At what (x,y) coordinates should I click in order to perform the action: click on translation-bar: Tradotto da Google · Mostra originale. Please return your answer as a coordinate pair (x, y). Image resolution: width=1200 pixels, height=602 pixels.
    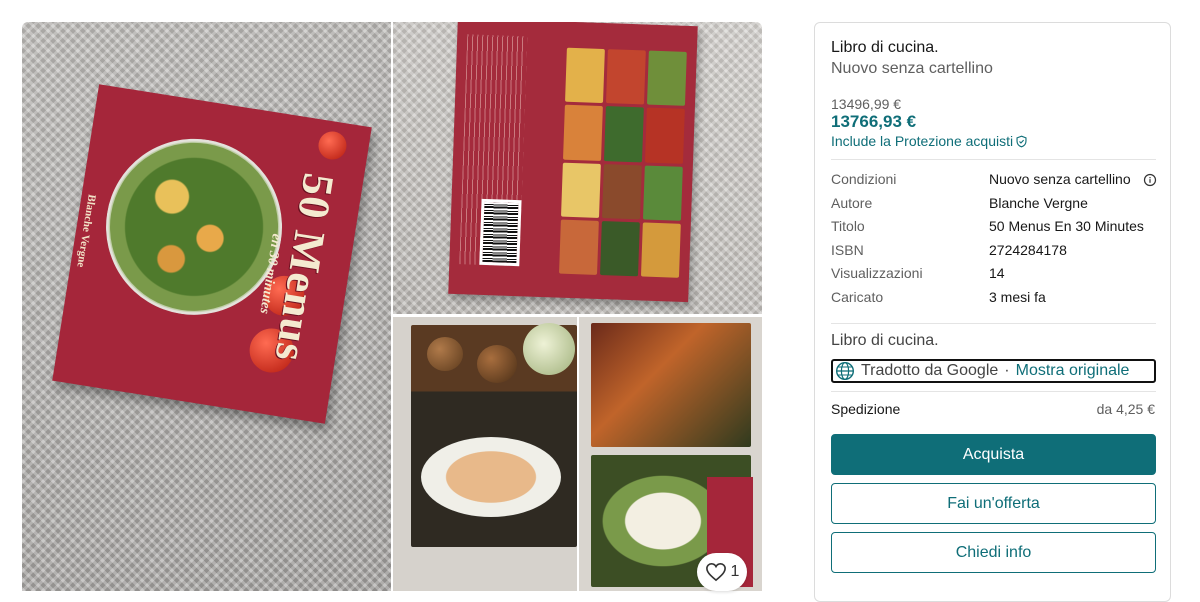
    Looking at the image, I should click on (993, 371).